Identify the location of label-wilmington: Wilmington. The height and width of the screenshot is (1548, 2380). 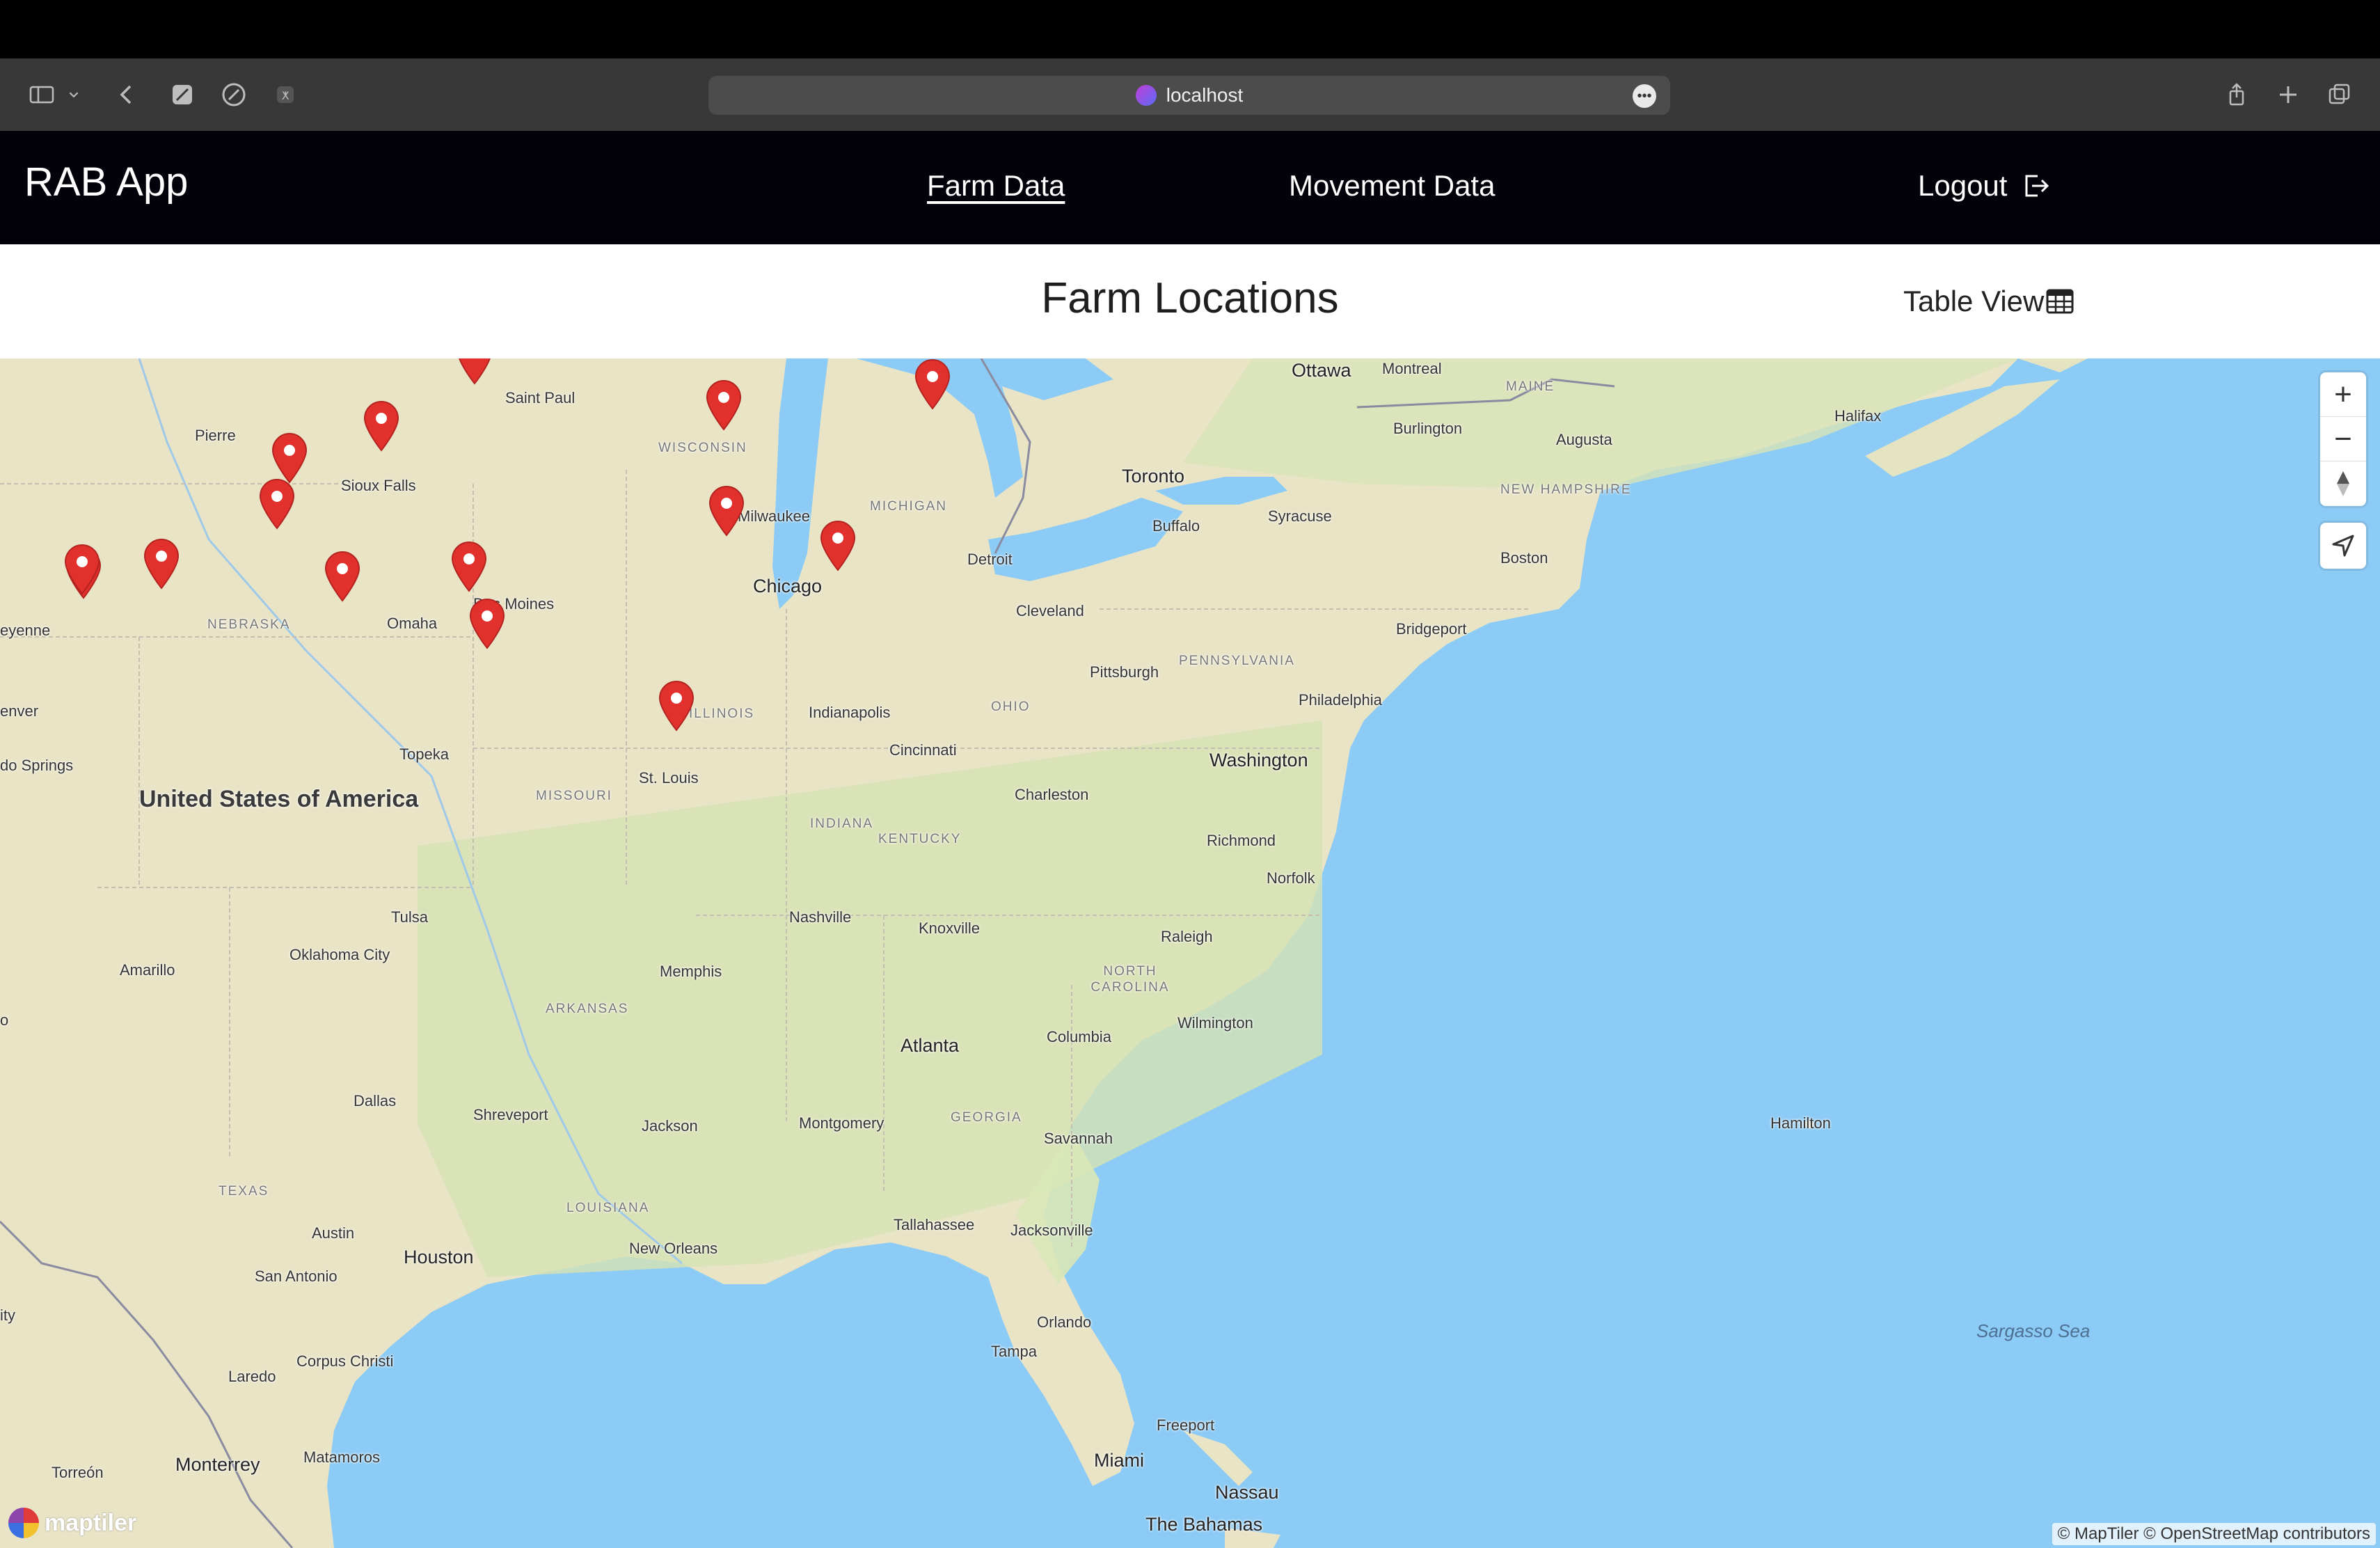
(1215, 1023).